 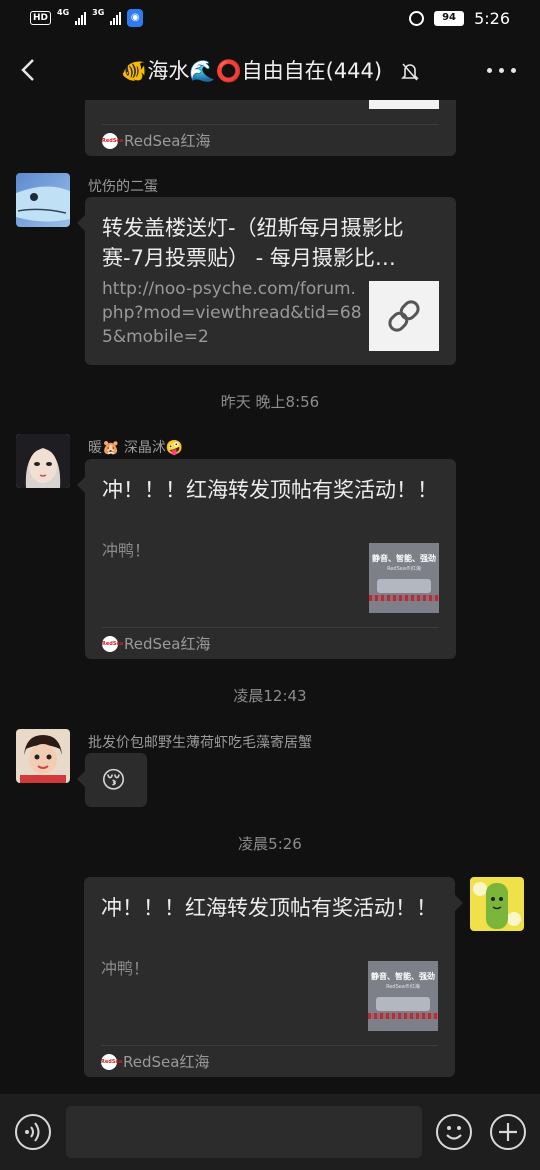 I want to click on status-clock: 5:26, so click(x=492, y=18).